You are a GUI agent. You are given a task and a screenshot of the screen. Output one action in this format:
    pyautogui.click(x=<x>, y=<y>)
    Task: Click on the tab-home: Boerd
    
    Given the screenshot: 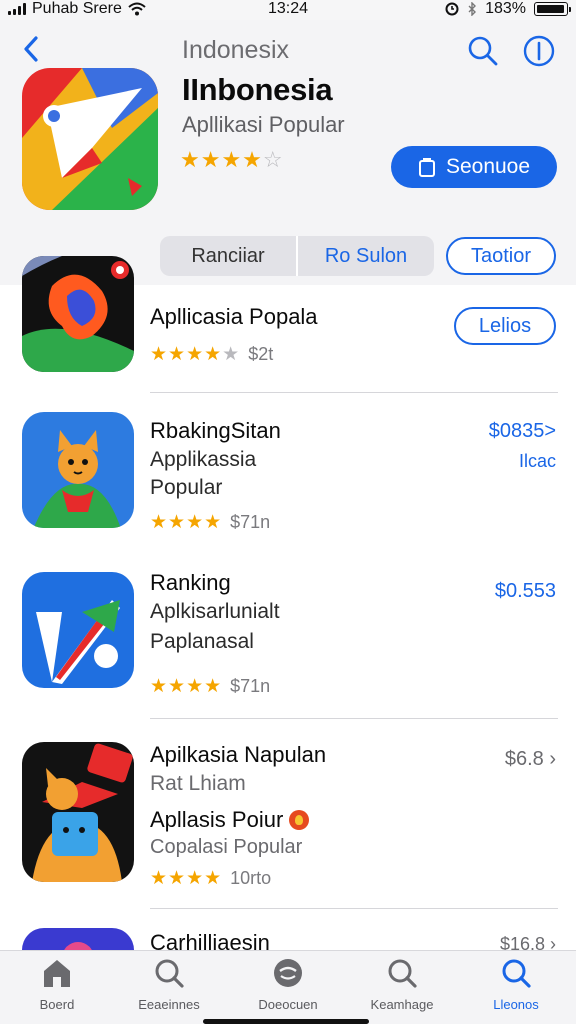 What is the action you would take?
    pyautogui.click(x=57, y=989)
    